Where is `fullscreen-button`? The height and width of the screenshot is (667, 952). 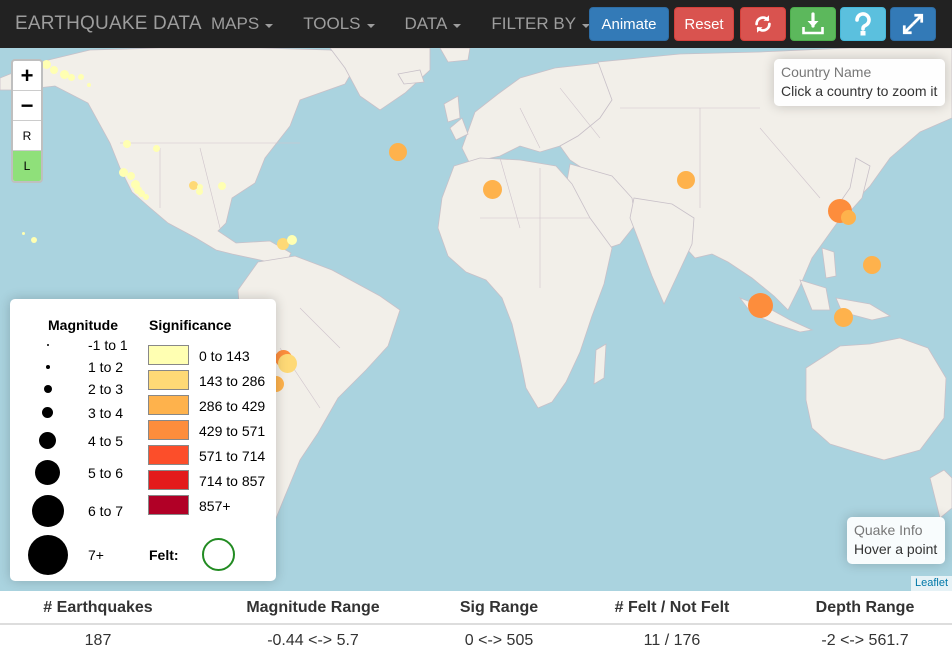 fullscreen-button is located at coordinates (913, 24).